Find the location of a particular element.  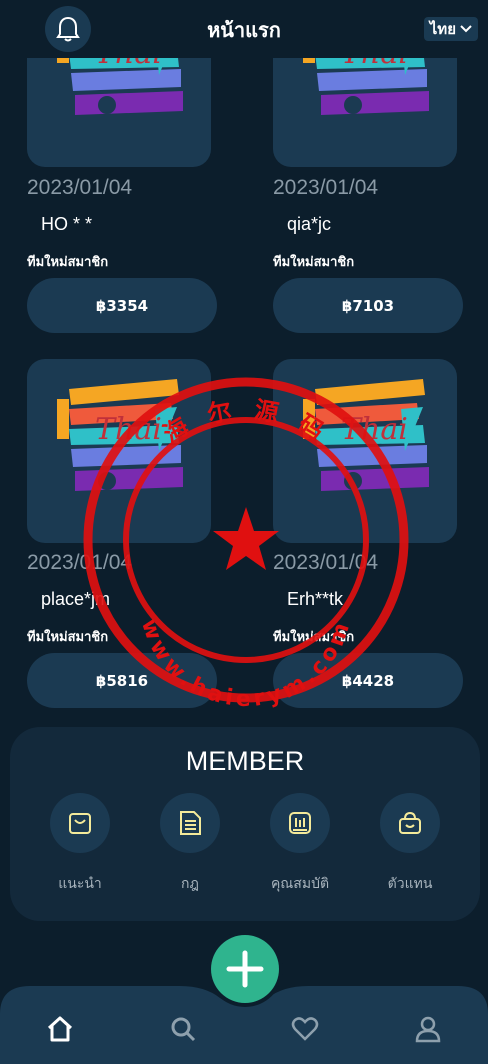

page-title: หน้าแรก is located at coordinates (244, 30).